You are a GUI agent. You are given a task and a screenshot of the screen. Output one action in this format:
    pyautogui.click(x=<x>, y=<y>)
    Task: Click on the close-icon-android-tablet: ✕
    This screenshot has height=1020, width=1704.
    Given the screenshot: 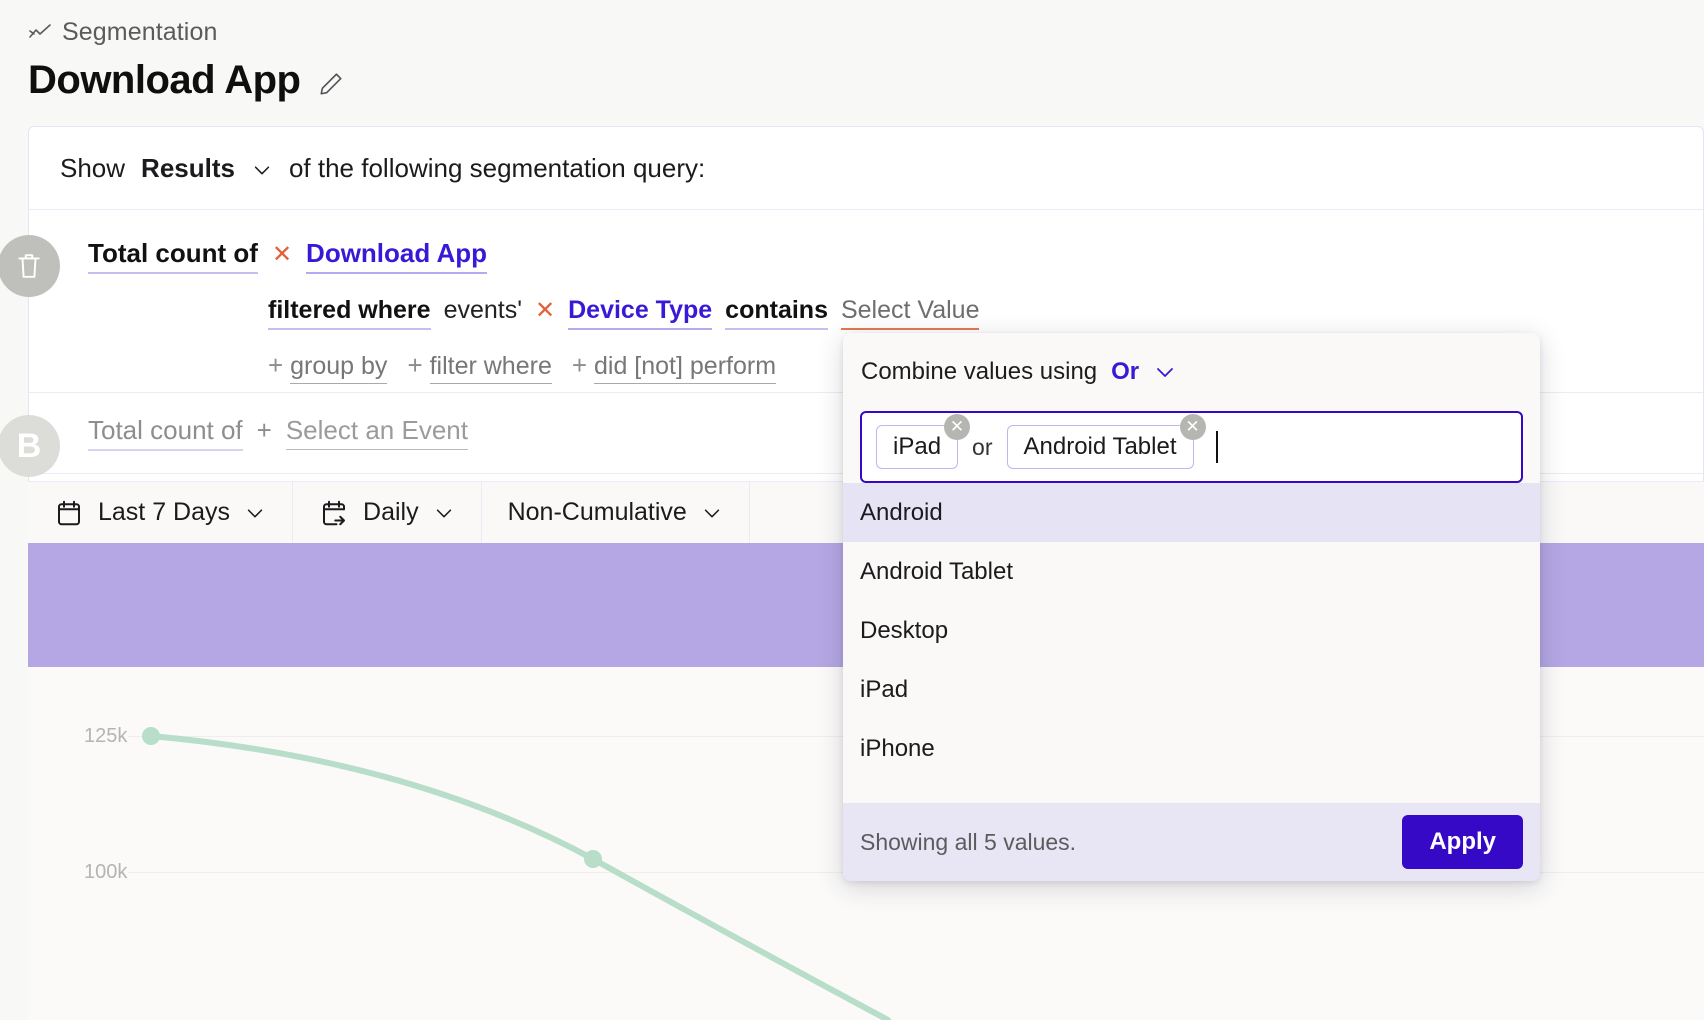 What is the action you would take?
    pyautogui.click(x=1192, y=427)
    